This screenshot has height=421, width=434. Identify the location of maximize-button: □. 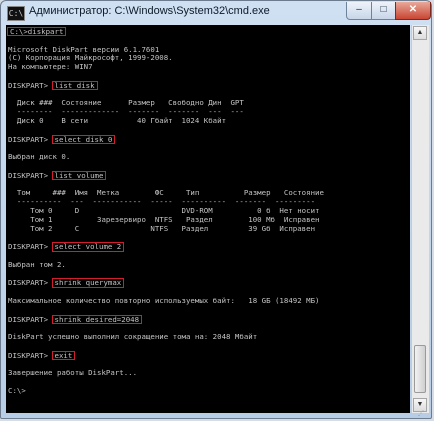
(383, 11).